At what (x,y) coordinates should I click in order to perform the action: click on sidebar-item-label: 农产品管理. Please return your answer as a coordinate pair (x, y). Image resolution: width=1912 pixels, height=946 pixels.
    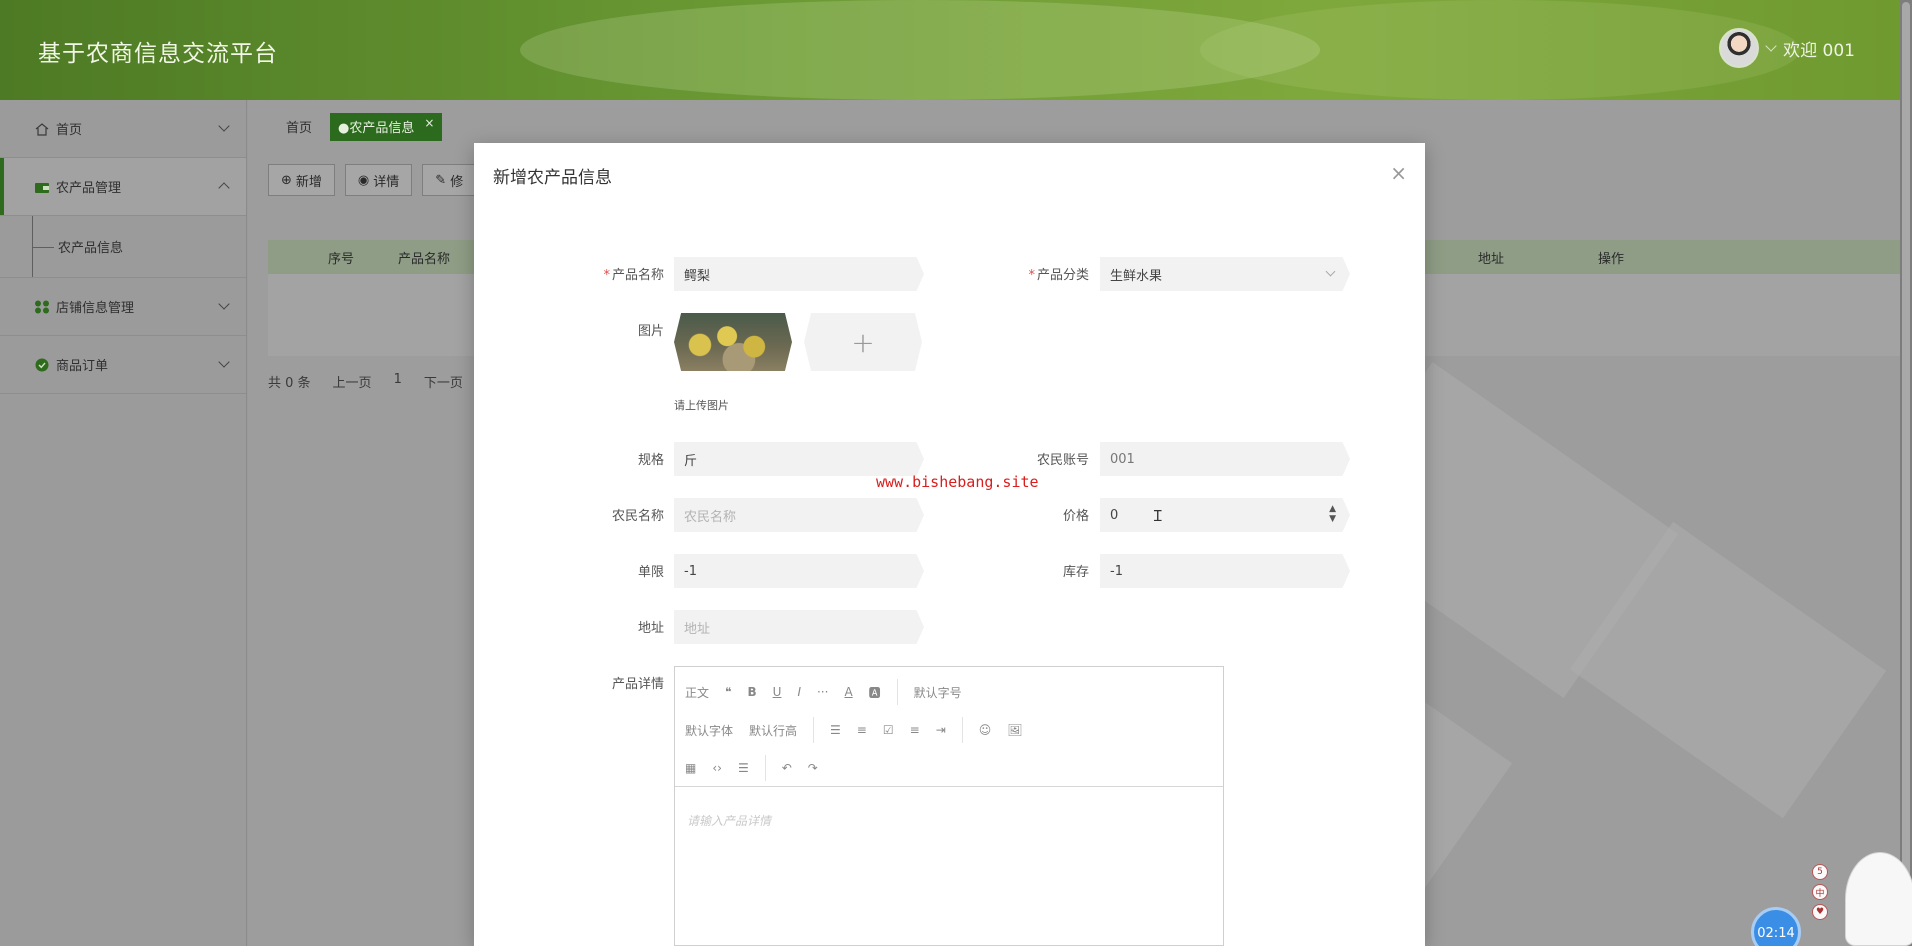
    Looking at the image, I should click on (89, 188).